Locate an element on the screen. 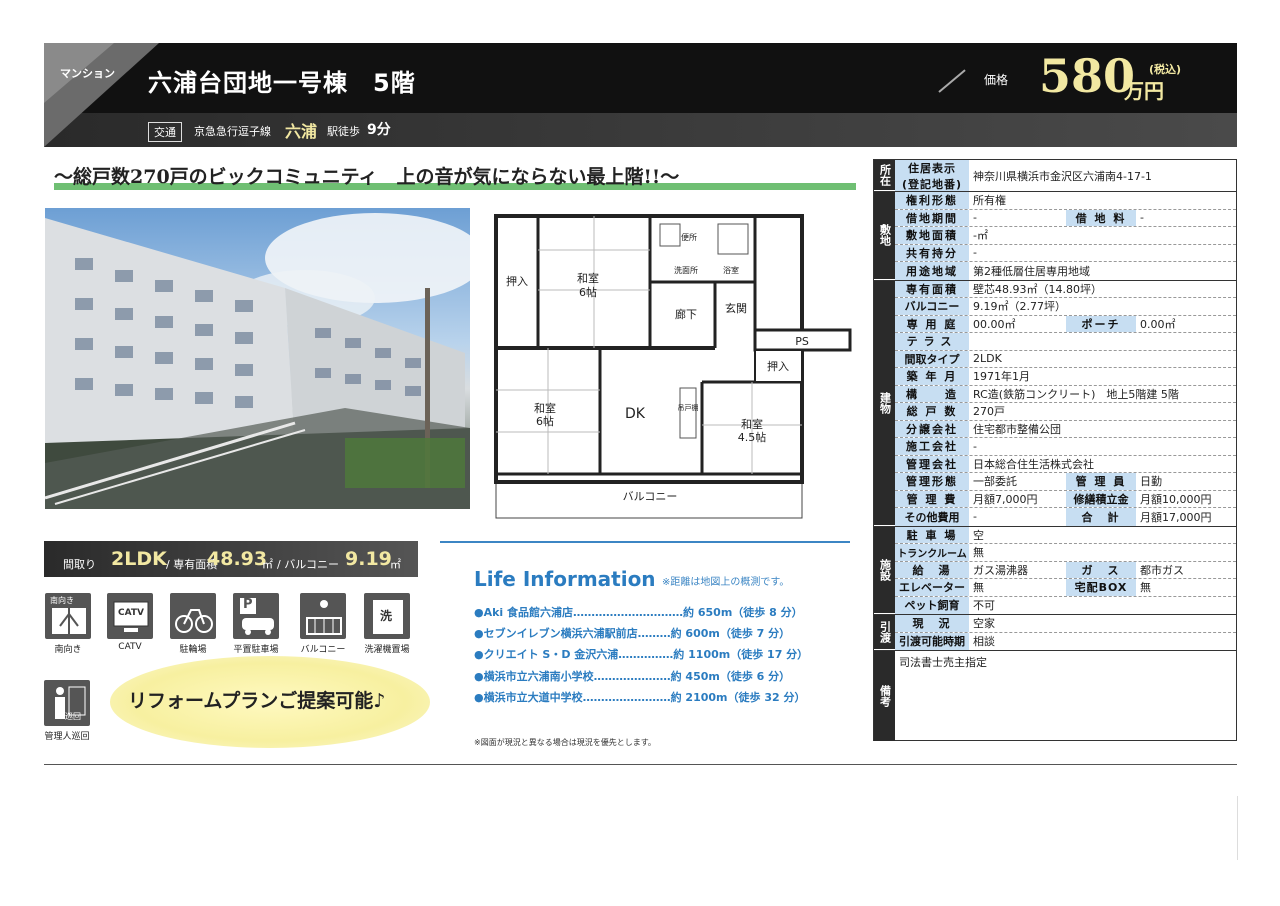  spec-row-address: 住居表示 (登記地番) 神奈川県横浜市金沢区六浦南4-17-1 is located at coordinates (1065, 175).